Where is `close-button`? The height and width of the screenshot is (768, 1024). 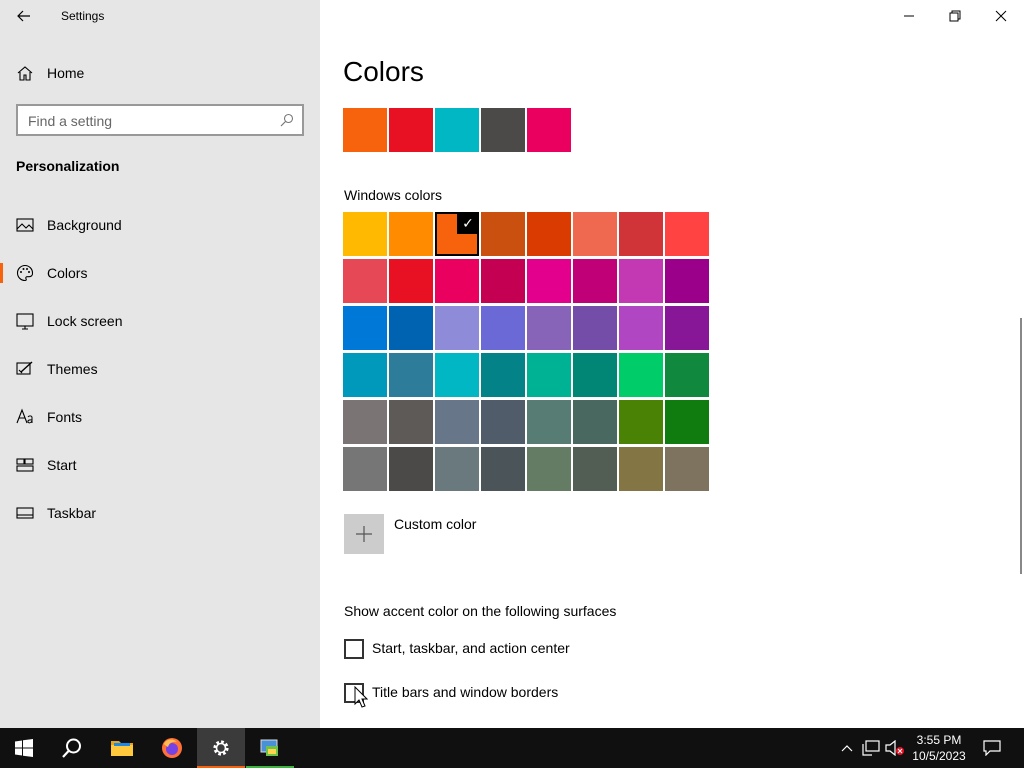 close-button is located at coordinates (1001, 16).